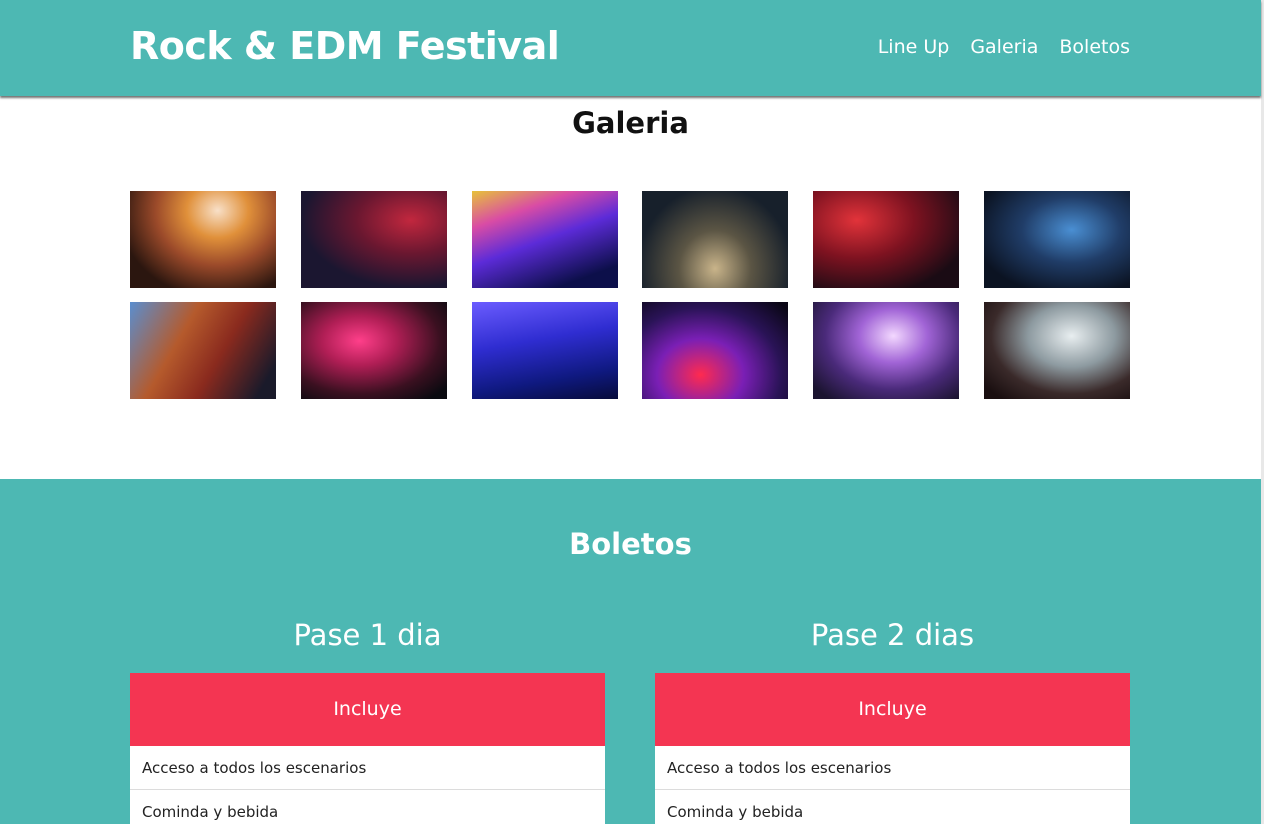 The width and height of the screenshot is (1264, 824). I want to click on ticket-card-title: Pase 1 dia, so click(367, 635).